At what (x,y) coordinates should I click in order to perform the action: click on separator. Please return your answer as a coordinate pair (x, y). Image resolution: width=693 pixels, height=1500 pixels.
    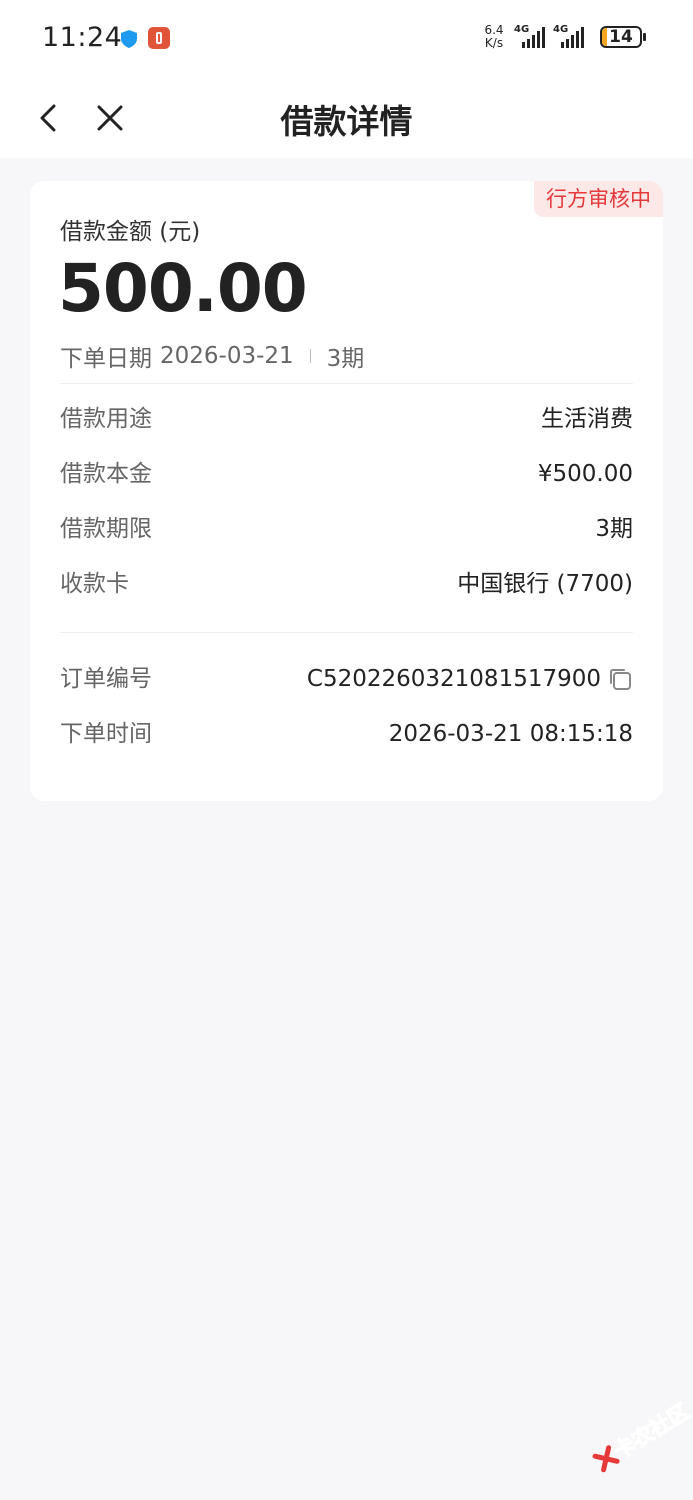
    Looking at the image, I should click on (310, 356).